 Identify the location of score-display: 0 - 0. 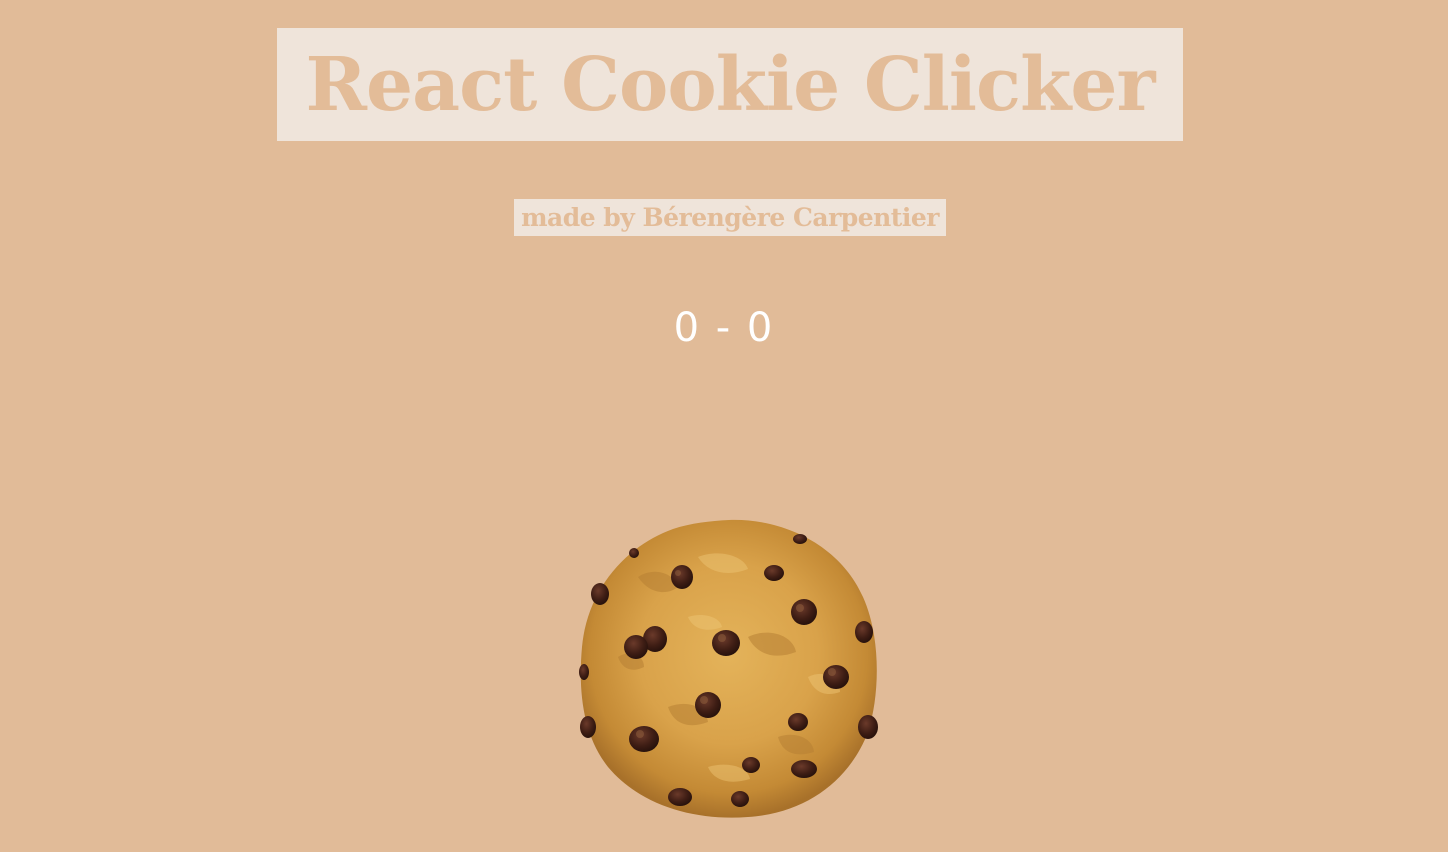
(724, 328).